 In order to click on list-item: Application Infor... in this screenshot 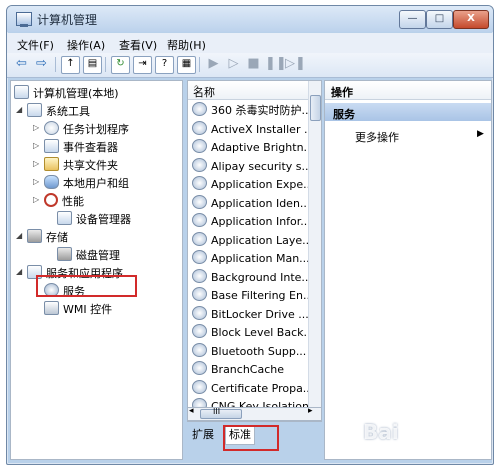, I will do `click(251, 222)`.